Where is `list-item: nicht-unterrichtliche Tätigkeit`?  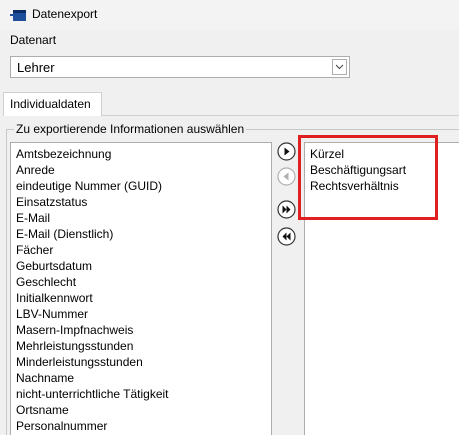
list-item: nicht-unterrichtliche Tätigkeit is located at coordinates (92, 394).